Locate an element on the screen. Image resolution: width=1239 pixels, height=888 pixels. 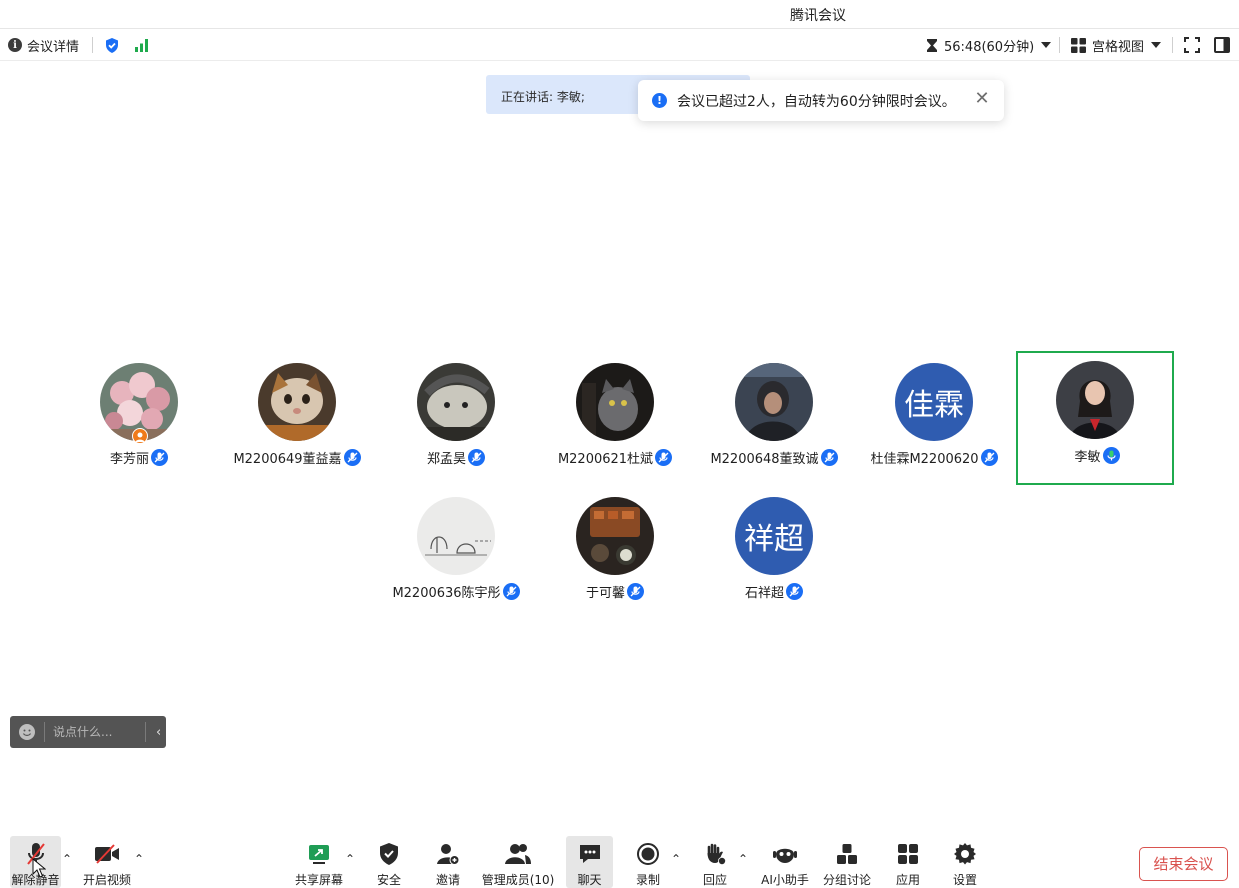
participant-tile: M2200648董致诚 is located at coordinates (774, 420).